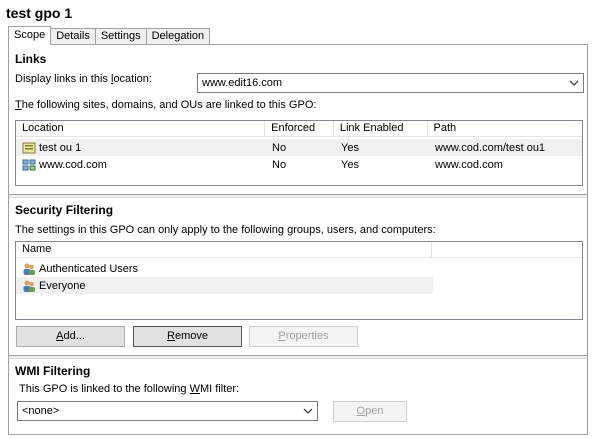  What do you see at coordinates (469, 164) in the screenshot?
I see `row-path: www.cod.com` at bounding box center [469, 164].